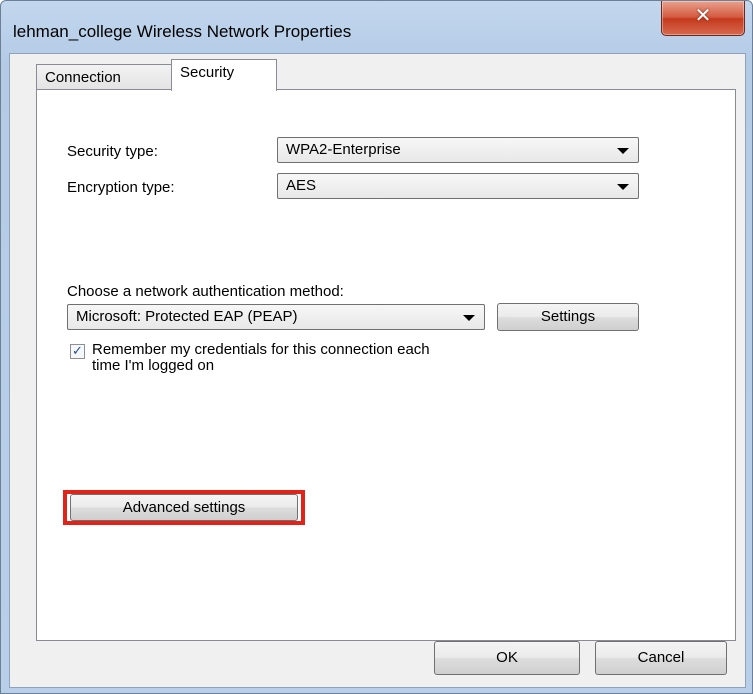 This screenshot has height=694, width=753. I want to click on cancel-button: Cancel, so click(661, 658).